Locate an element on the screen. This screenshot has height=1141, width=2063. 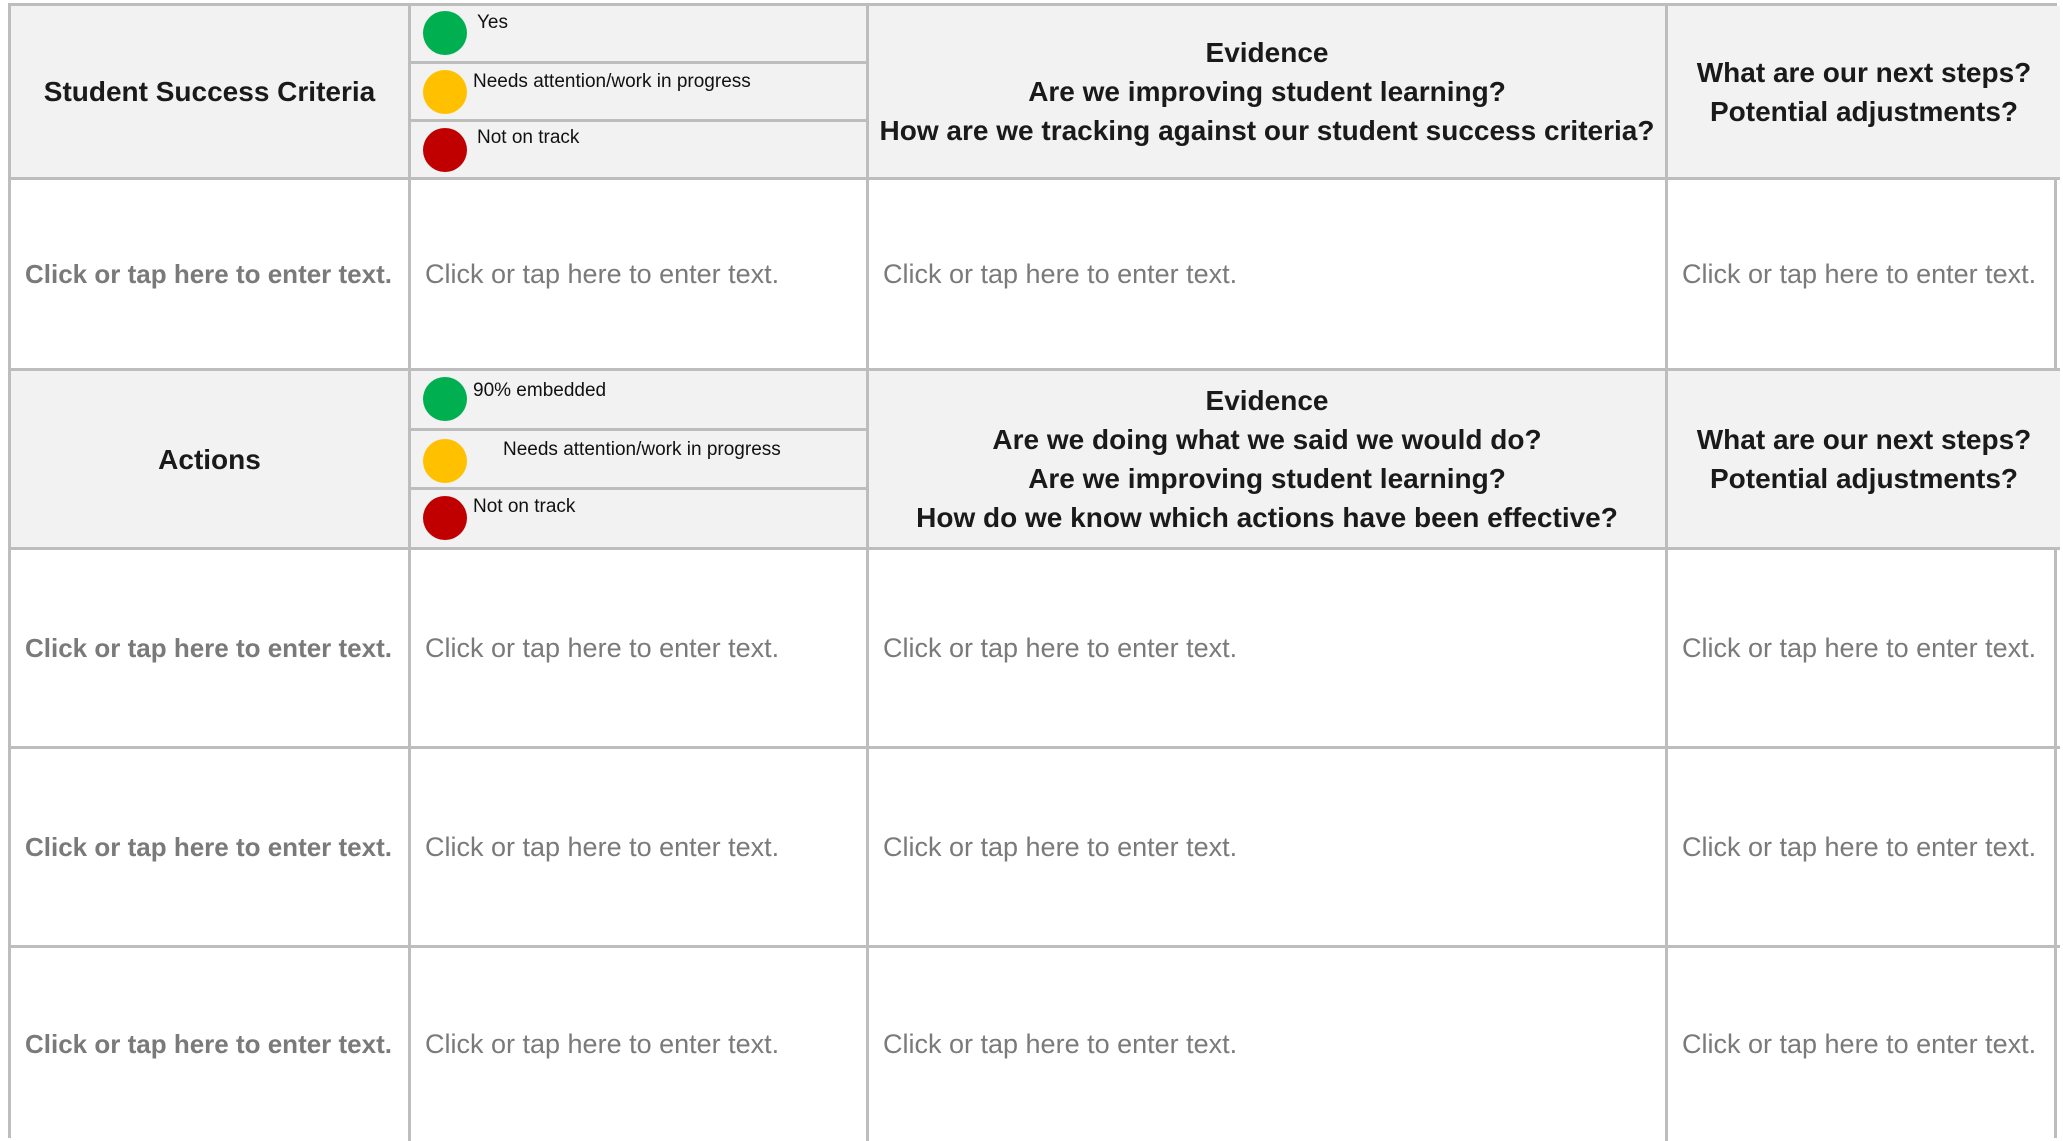
actions-header: Actions is located at coordinates (211, 460).